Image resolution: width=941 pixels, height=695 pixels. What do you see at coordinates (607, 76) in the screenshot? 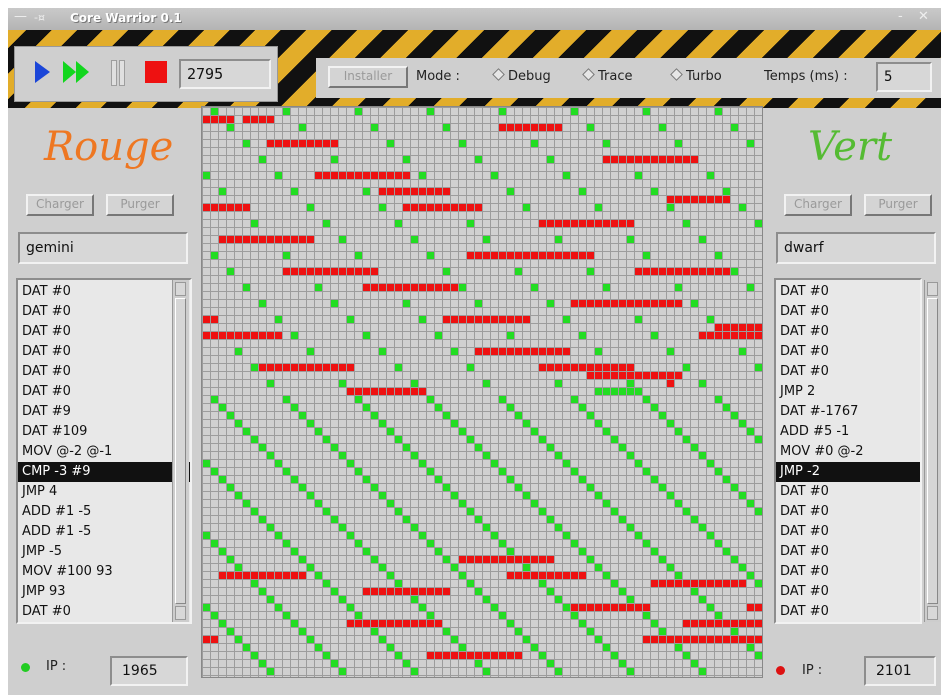
I see `mode-trace-radio: Trace` at bounding box center [607, 76].